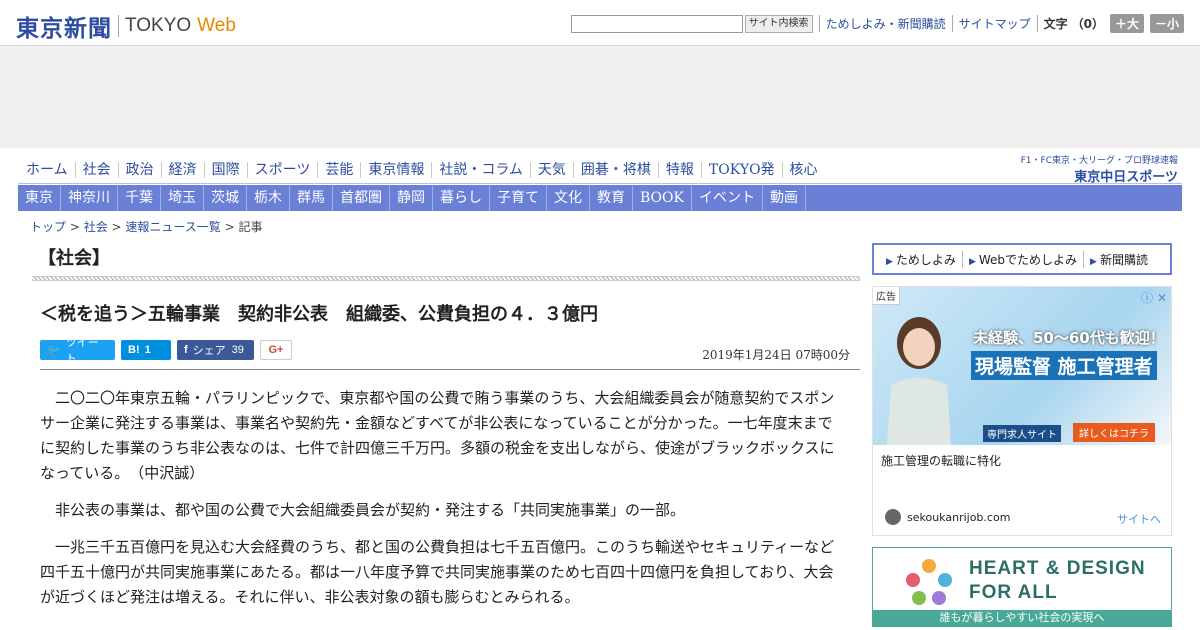 The height and width of the screenshot is (630, 1200). I want to click on nav-item-society: 社会, so click(96, 170).